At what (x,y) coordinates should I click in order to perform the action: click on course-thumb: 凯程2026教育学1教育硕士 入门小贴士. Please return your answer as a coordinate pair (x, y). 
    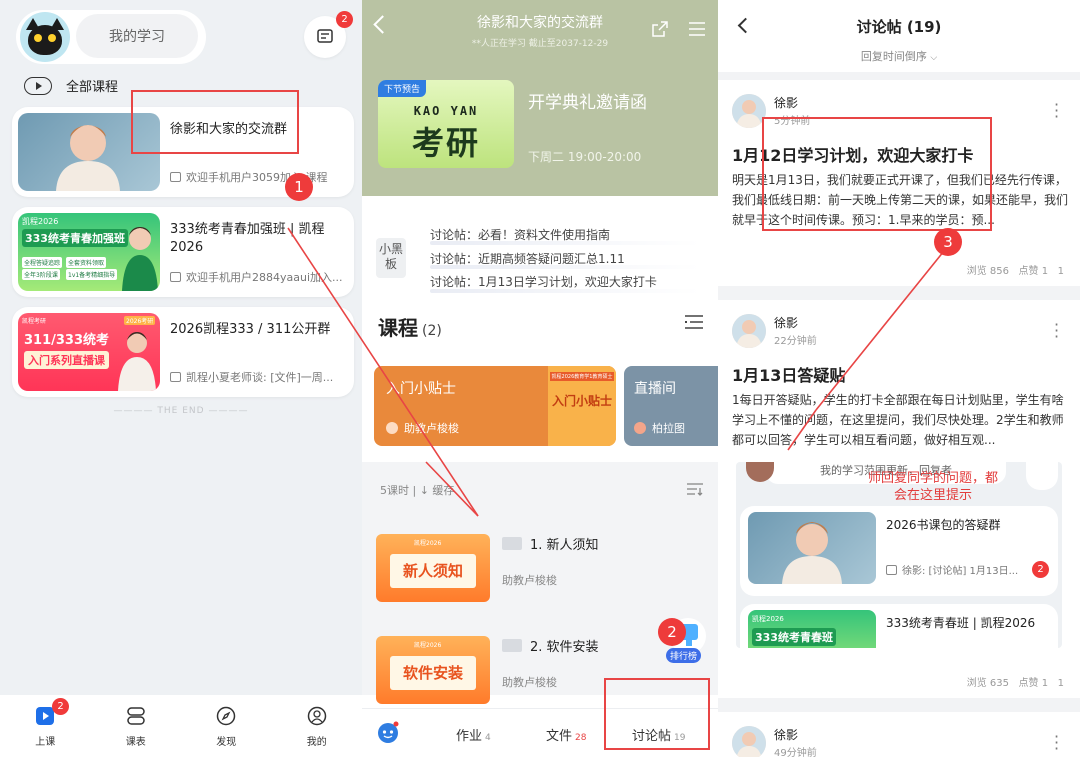
    Looking at the image, I should click on (582, 406).